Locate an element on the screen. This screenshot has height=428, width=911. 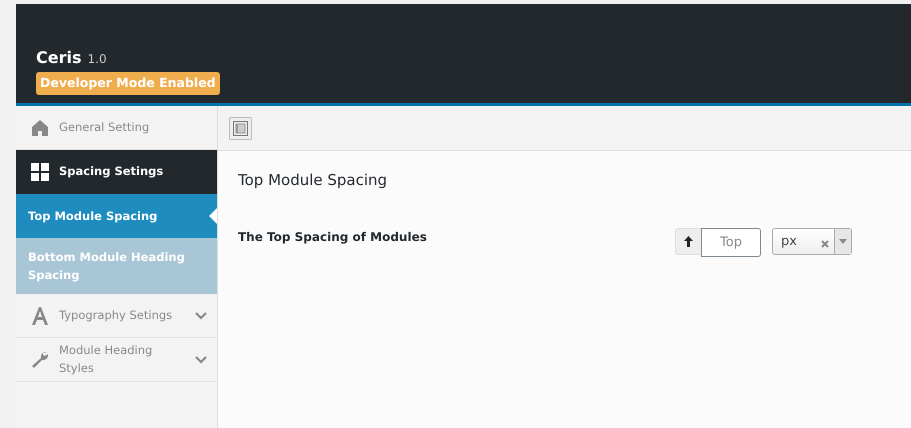
clear-icon is located at coordinates (825, 244).